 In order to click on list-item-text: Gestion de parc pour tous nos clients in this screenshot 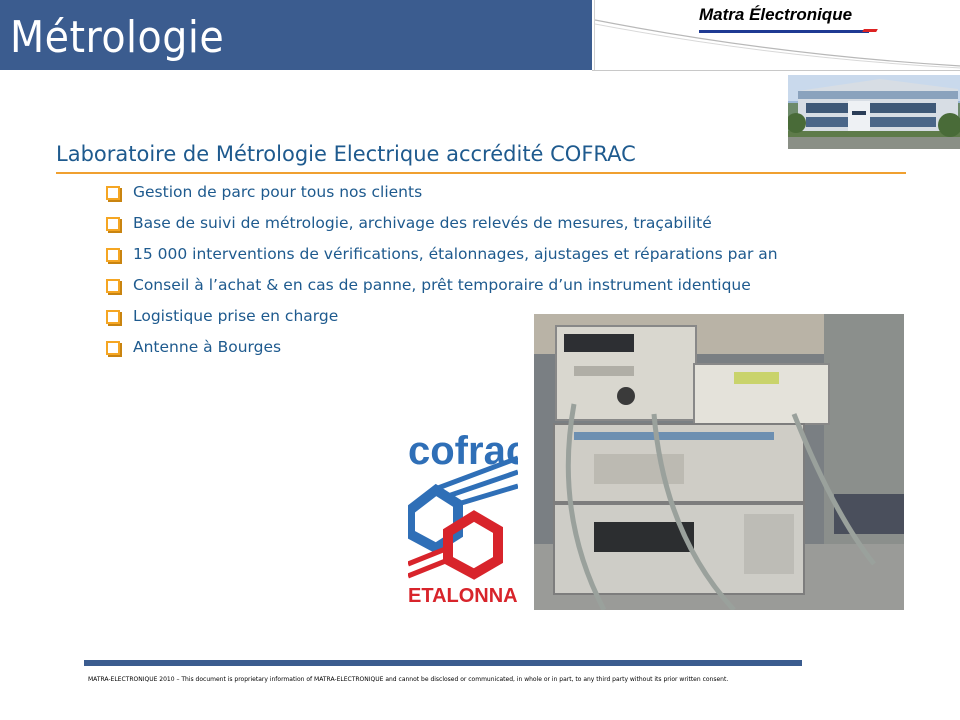, I will do `click(278, 192)`.